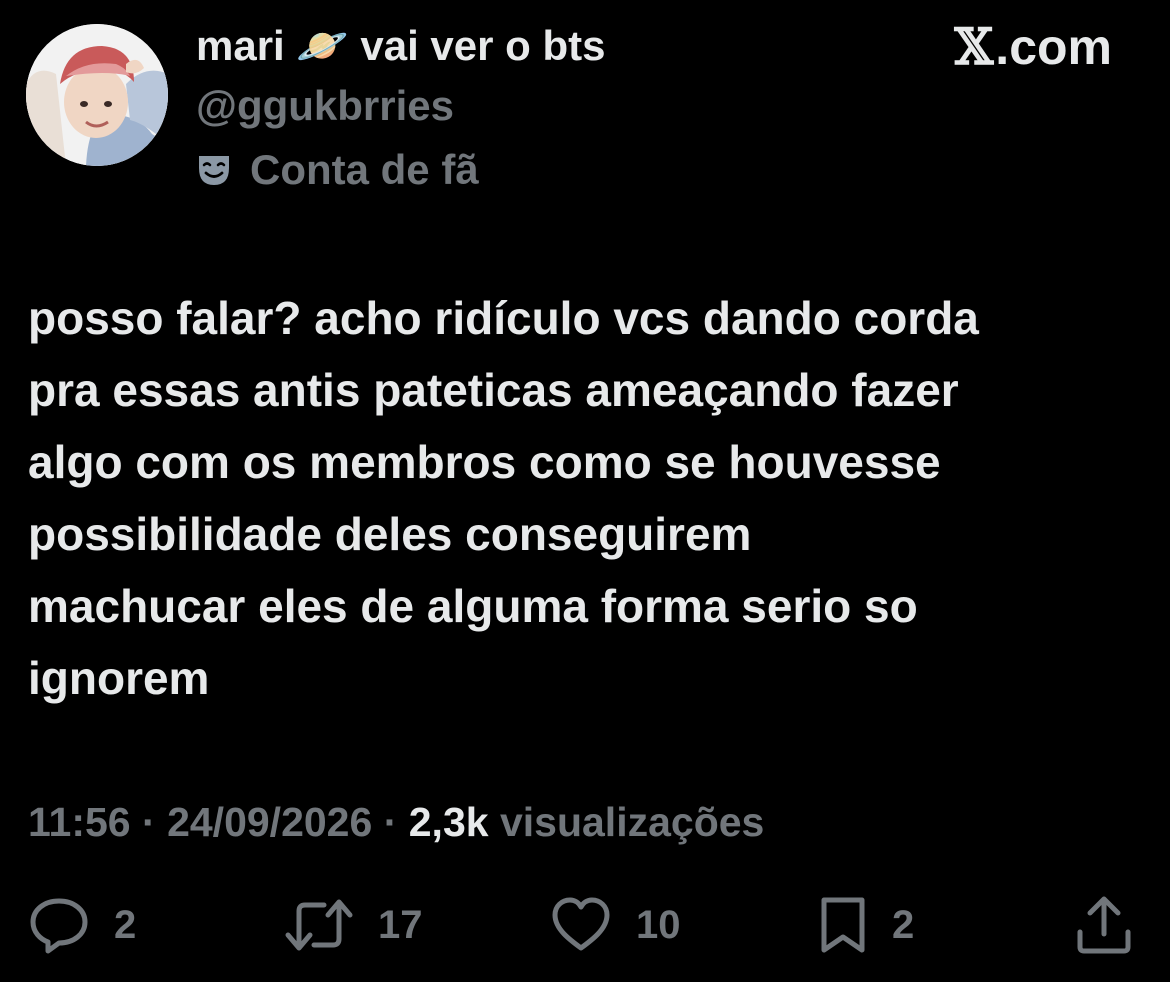 The height and width of the screenshot is (982, 1170). Describe the element at coordinates (484, 462) in the screenshot. I see `tweet-line: algo com os membros como se houvesse` at that location.